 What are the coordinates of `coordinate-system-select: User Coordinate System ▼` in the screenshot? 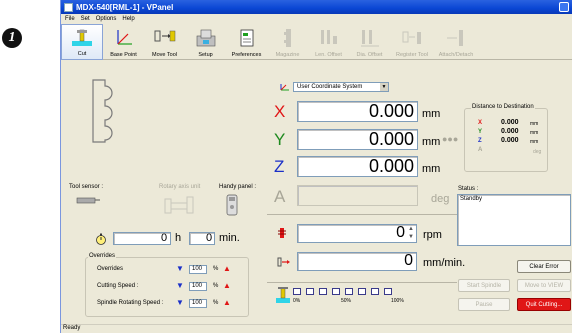 It's located at (341, 87).